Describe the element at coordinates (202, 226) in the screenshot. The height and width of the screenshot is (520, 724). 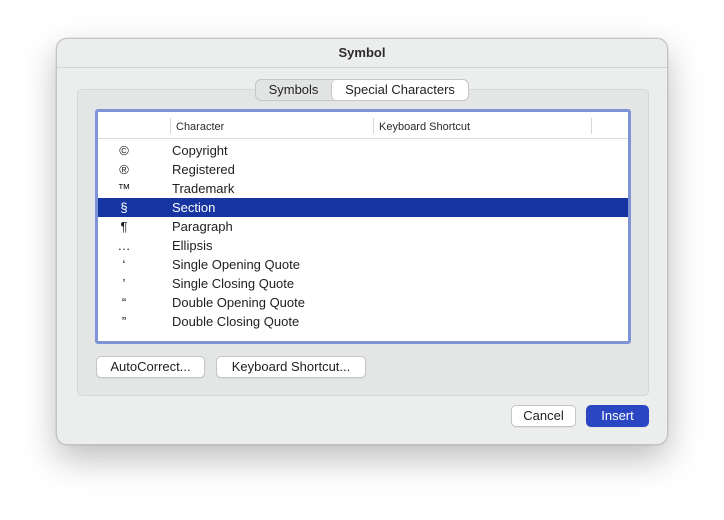
I see `row-character-name: Paragraph` at that location.